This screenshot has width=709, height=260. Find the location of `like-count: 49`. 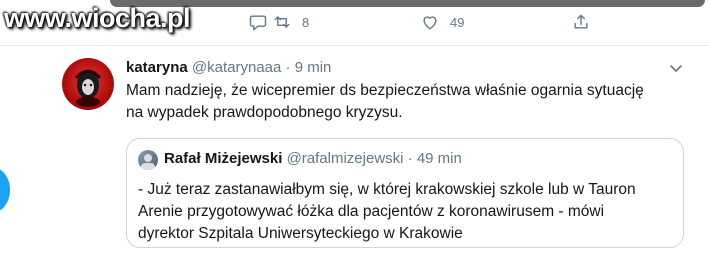

like-count: 49 is located at coordinates (457, 22).